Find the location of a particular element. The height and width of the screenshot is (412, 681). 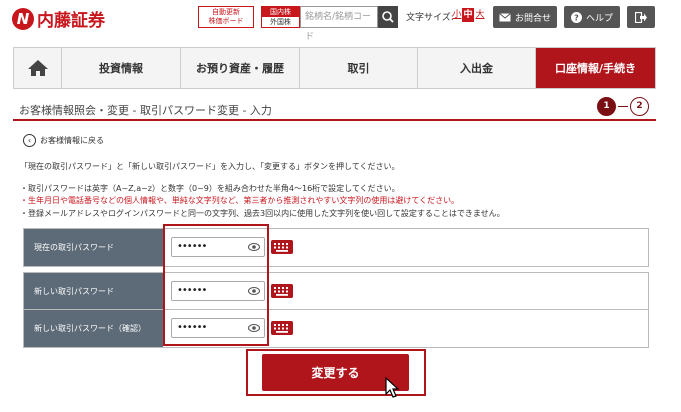

new-password-row: 新しい取引パスワード •••••• is located at coordinates (336, 291).